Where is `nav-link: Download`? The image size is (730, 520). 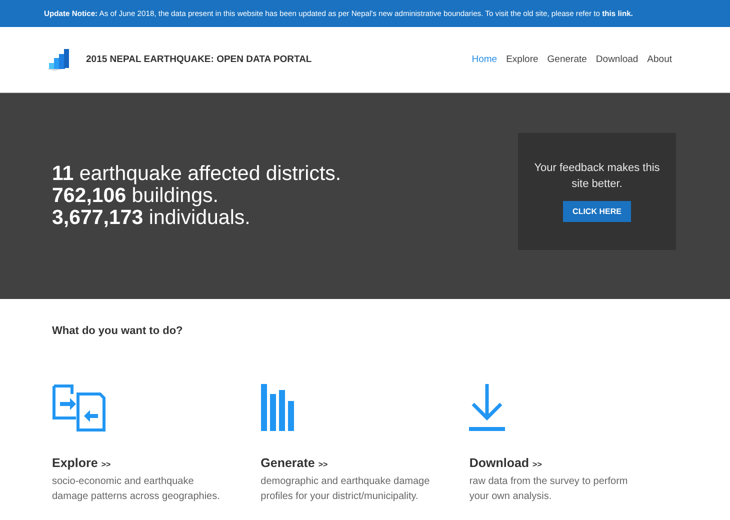 nav-link: Download is located at coordinates (617, 59).